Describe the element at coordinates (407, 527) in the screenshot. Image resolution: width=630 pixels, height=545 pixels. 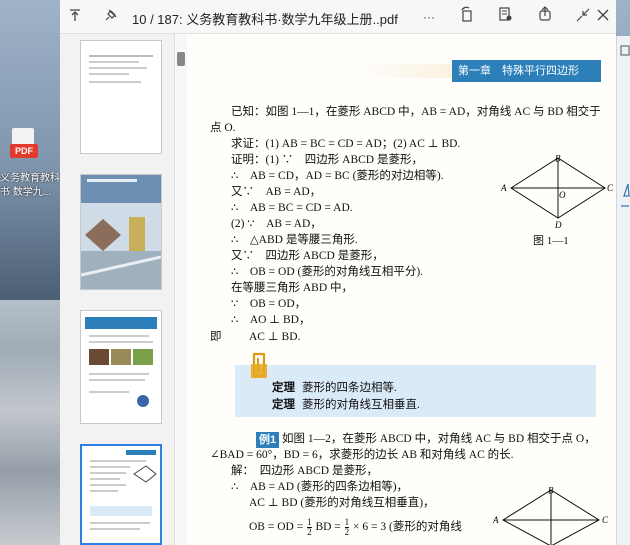
I see `equation-part: × 6 = 3 (菱形的对角线` at that location.